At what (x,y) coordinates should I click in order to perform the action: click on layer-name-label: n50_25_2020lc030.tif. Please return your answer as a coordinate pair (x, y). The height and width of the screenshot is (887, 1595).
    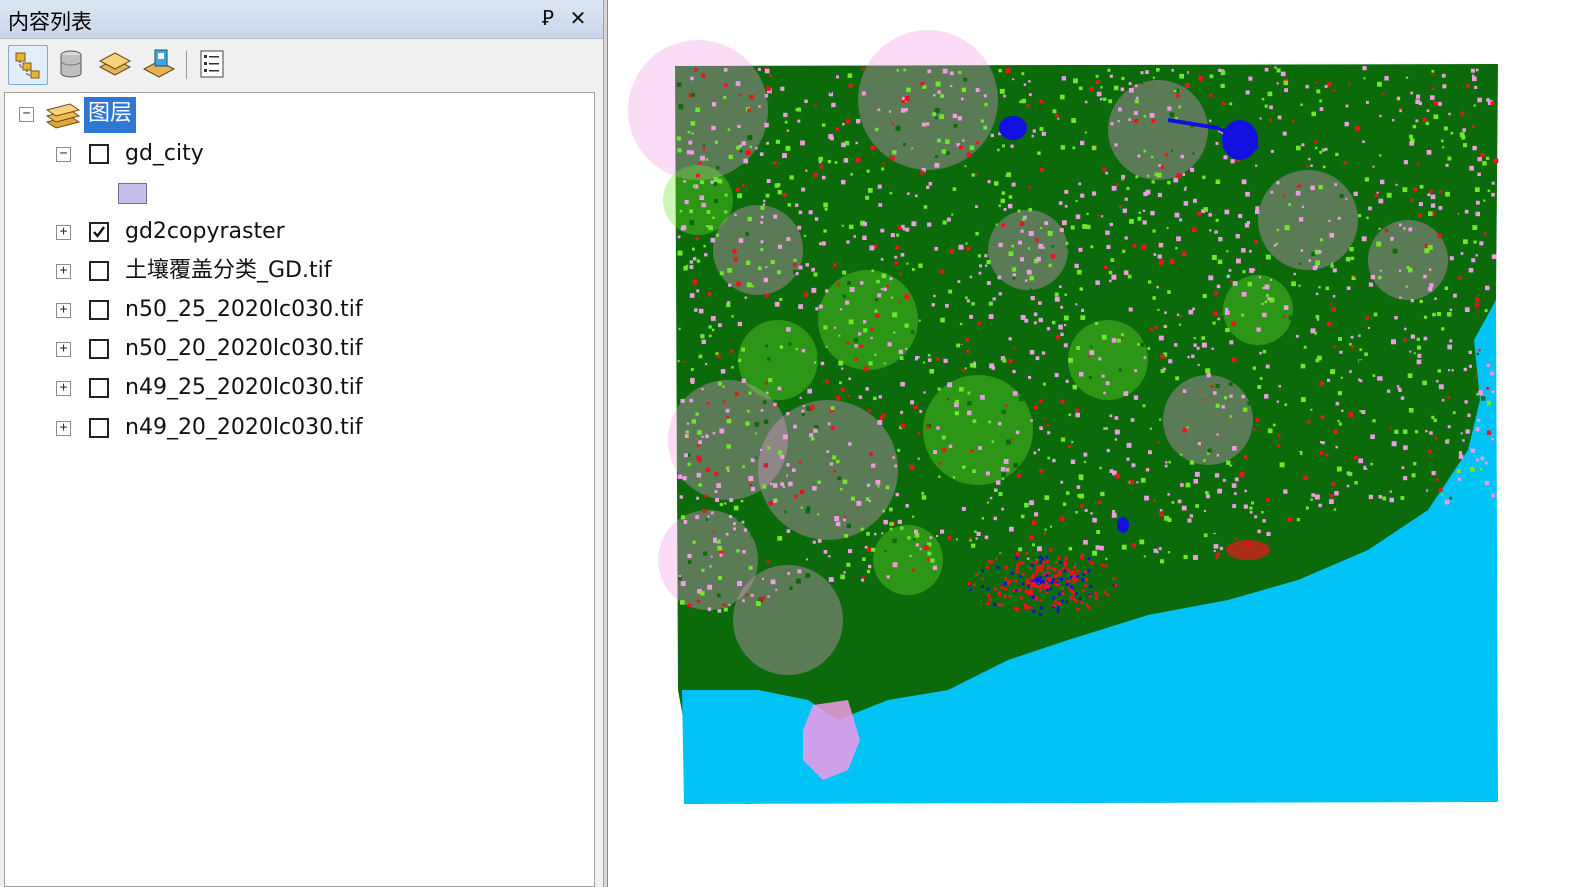
    Looking at the image, I should click on (244, 310).